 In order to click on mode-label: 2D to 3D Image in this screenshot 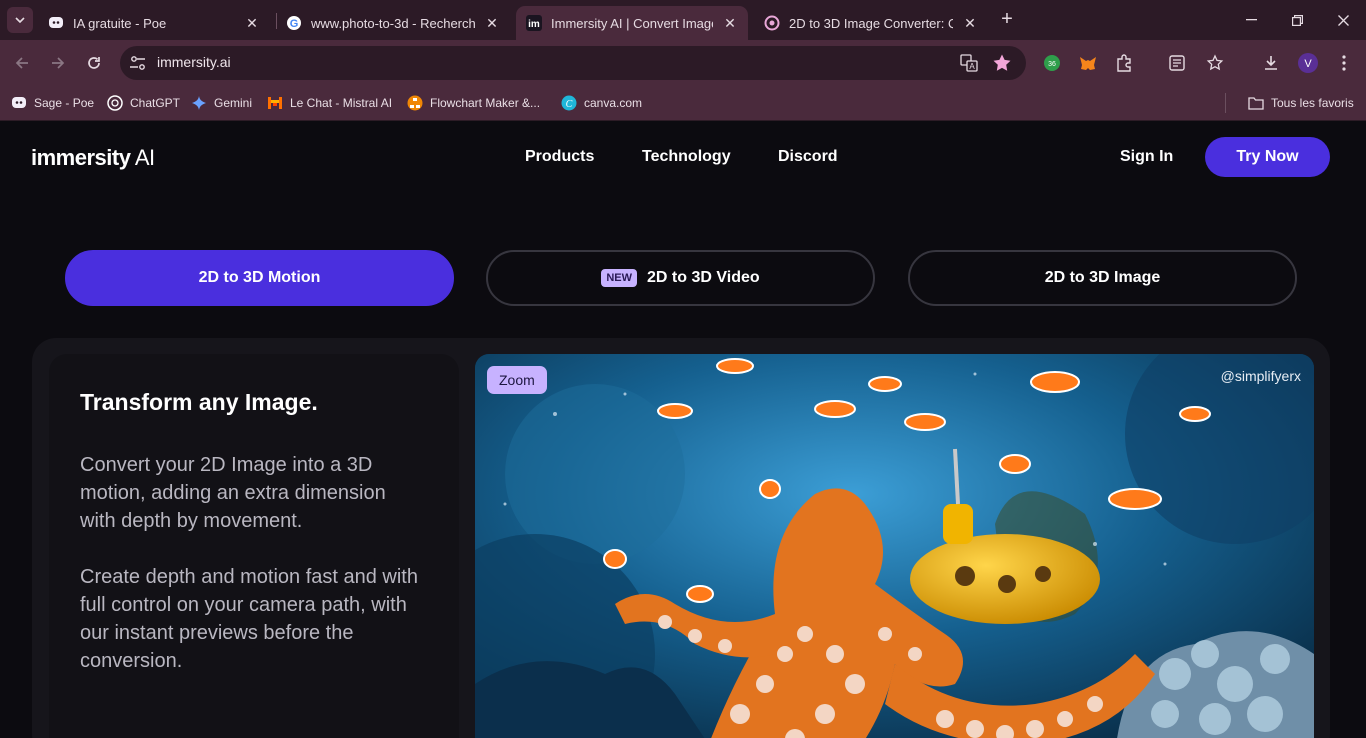, I will do `click(1102, 277)`.